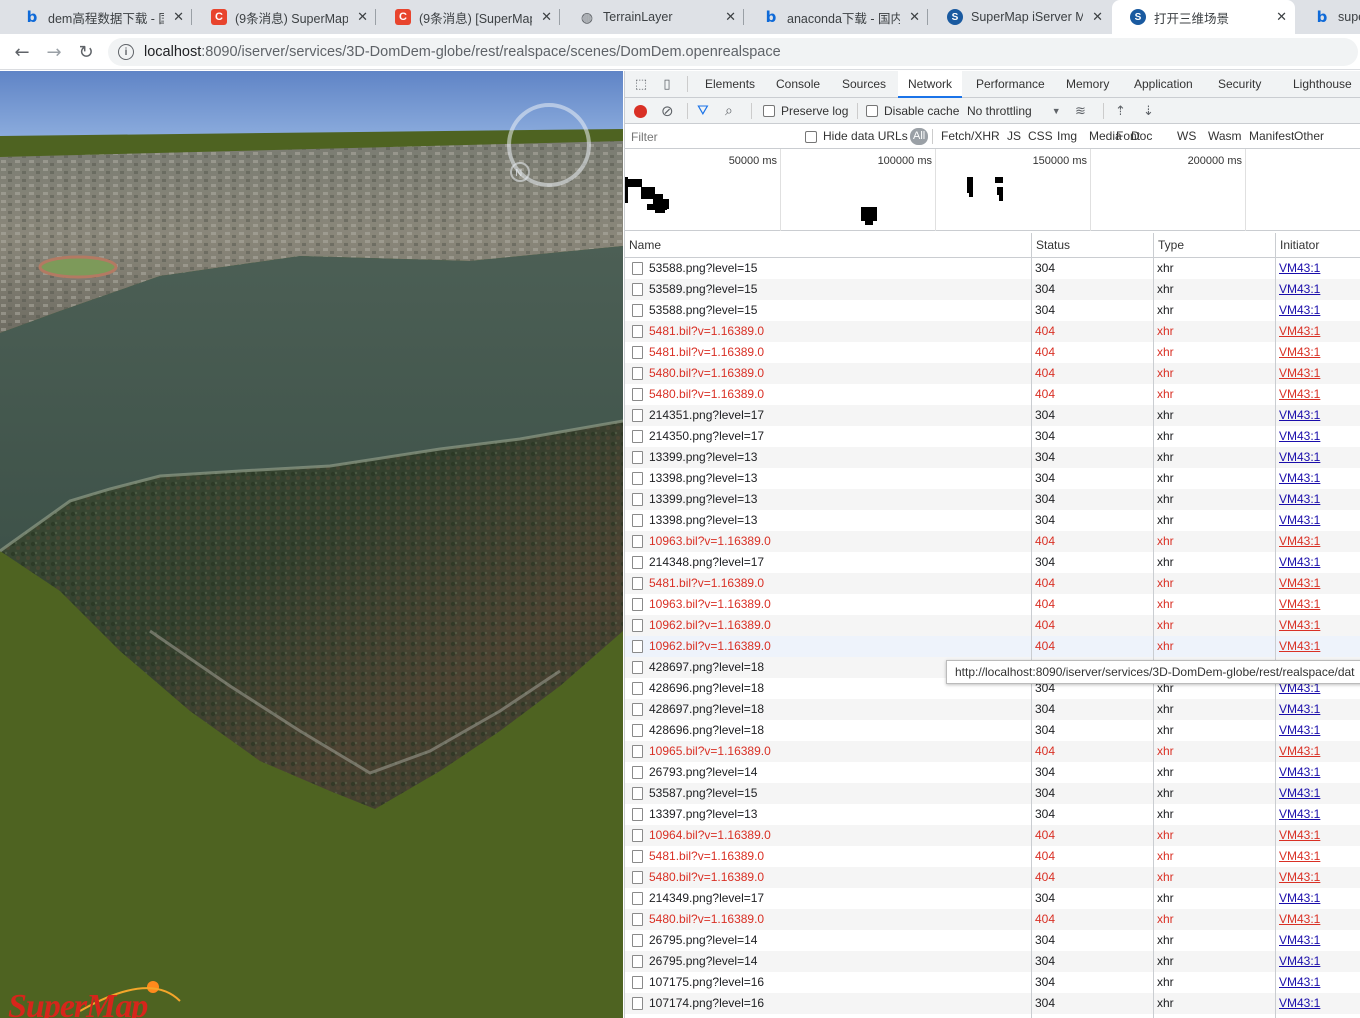  I want to click on request-name-cell: 214349.png?level=17, so click(828, 898).